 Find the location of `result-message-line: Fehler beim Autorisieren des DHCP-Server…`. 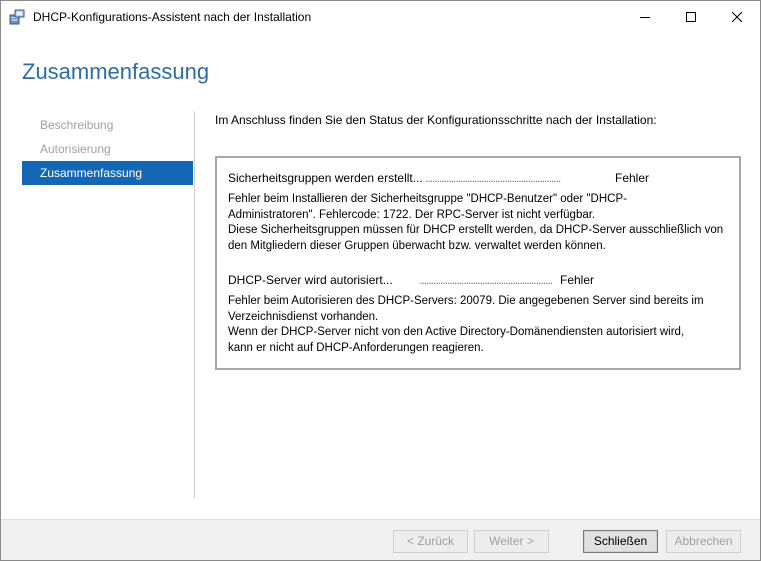

result-message-line: Fehler beim Autorisieren des DHCP-Server… is located at coordinates (466, 301).